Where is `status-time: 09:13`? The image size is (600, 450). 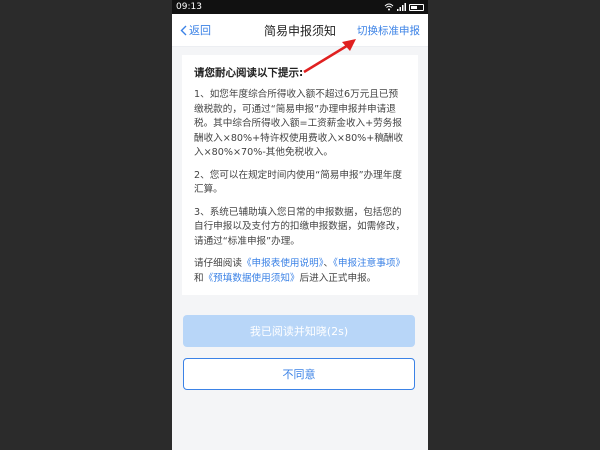 status-time: 09:13 is located at coordinates (189, 7).